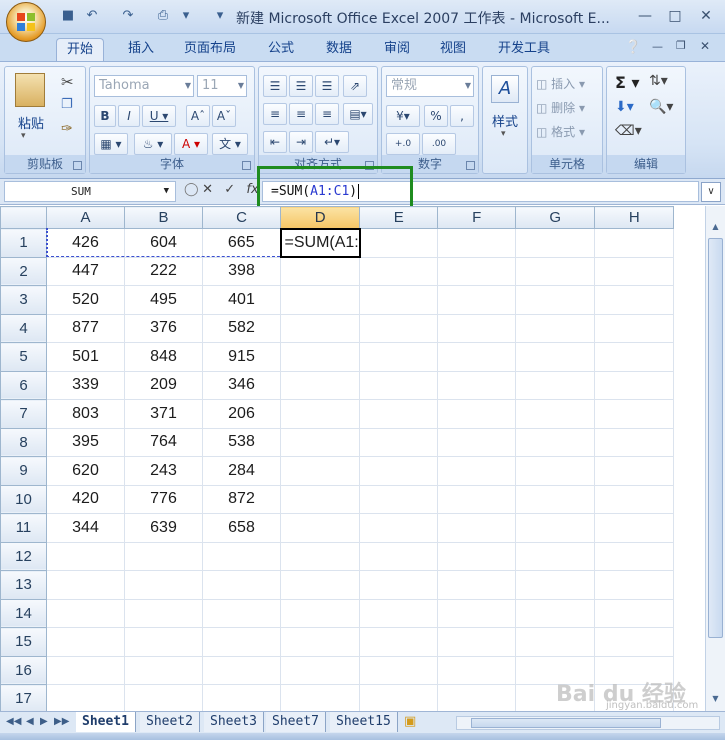 The width and height of the screenshot is (725, 740). Describe the element at coordinates (399, 528) in the screenshot. I see `cell-e11` at that location.